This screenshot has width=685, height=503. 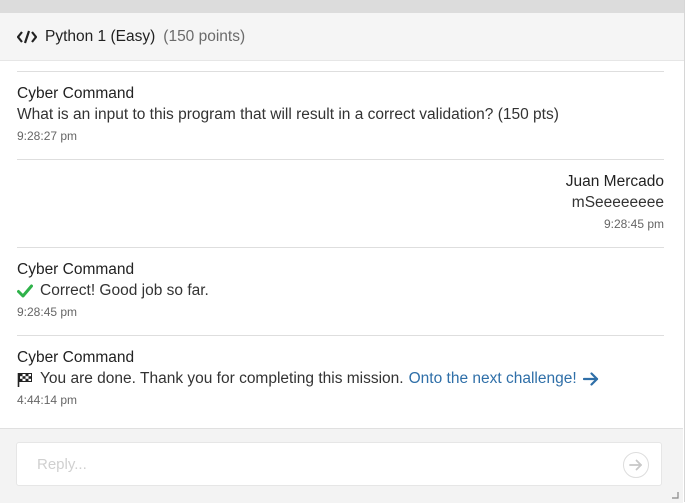 I want to click on code-icon, so click(x=27, y=37).